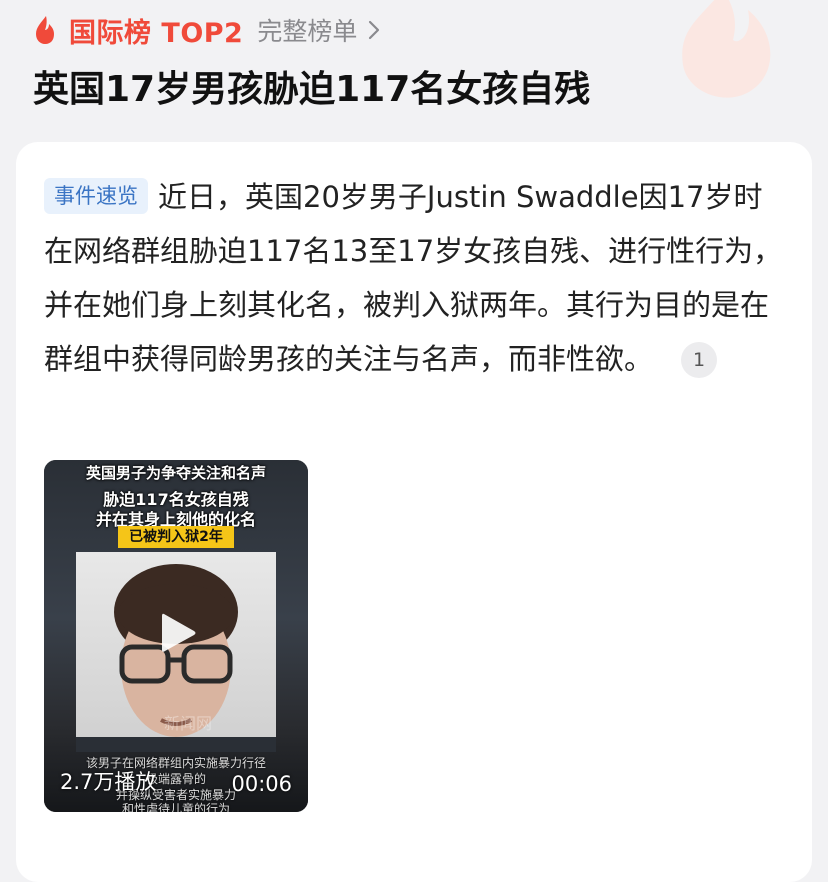  I want to click on video-duration: 00:06, so click(261, 784).